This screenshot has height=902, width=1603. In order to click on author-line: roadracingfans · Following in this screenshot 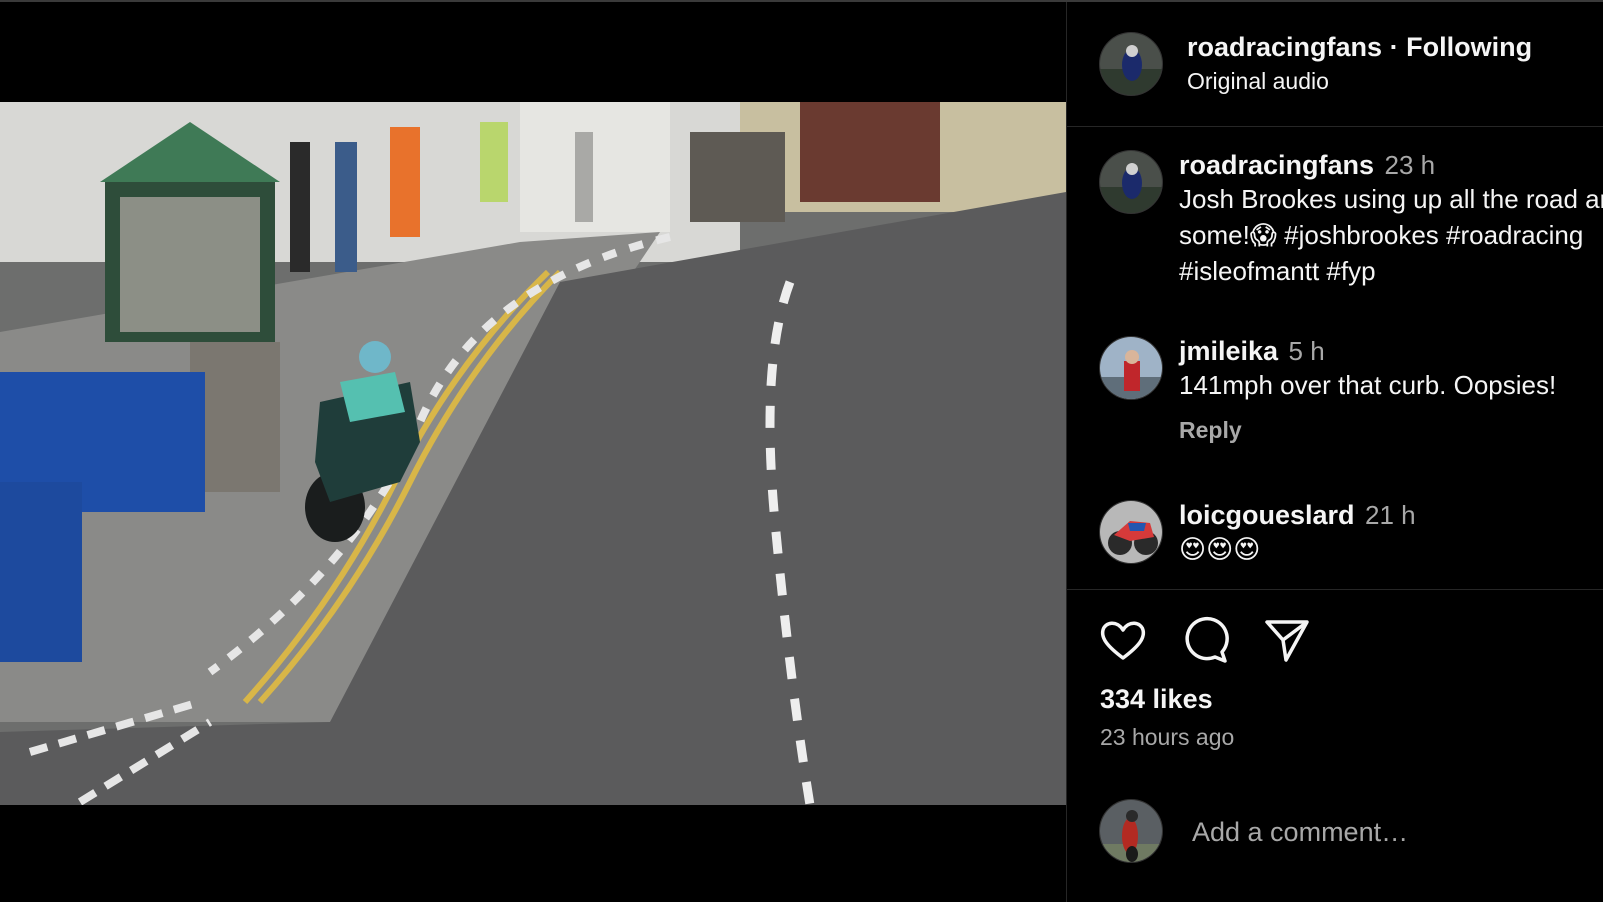, I will do `click(1359, 47)`.